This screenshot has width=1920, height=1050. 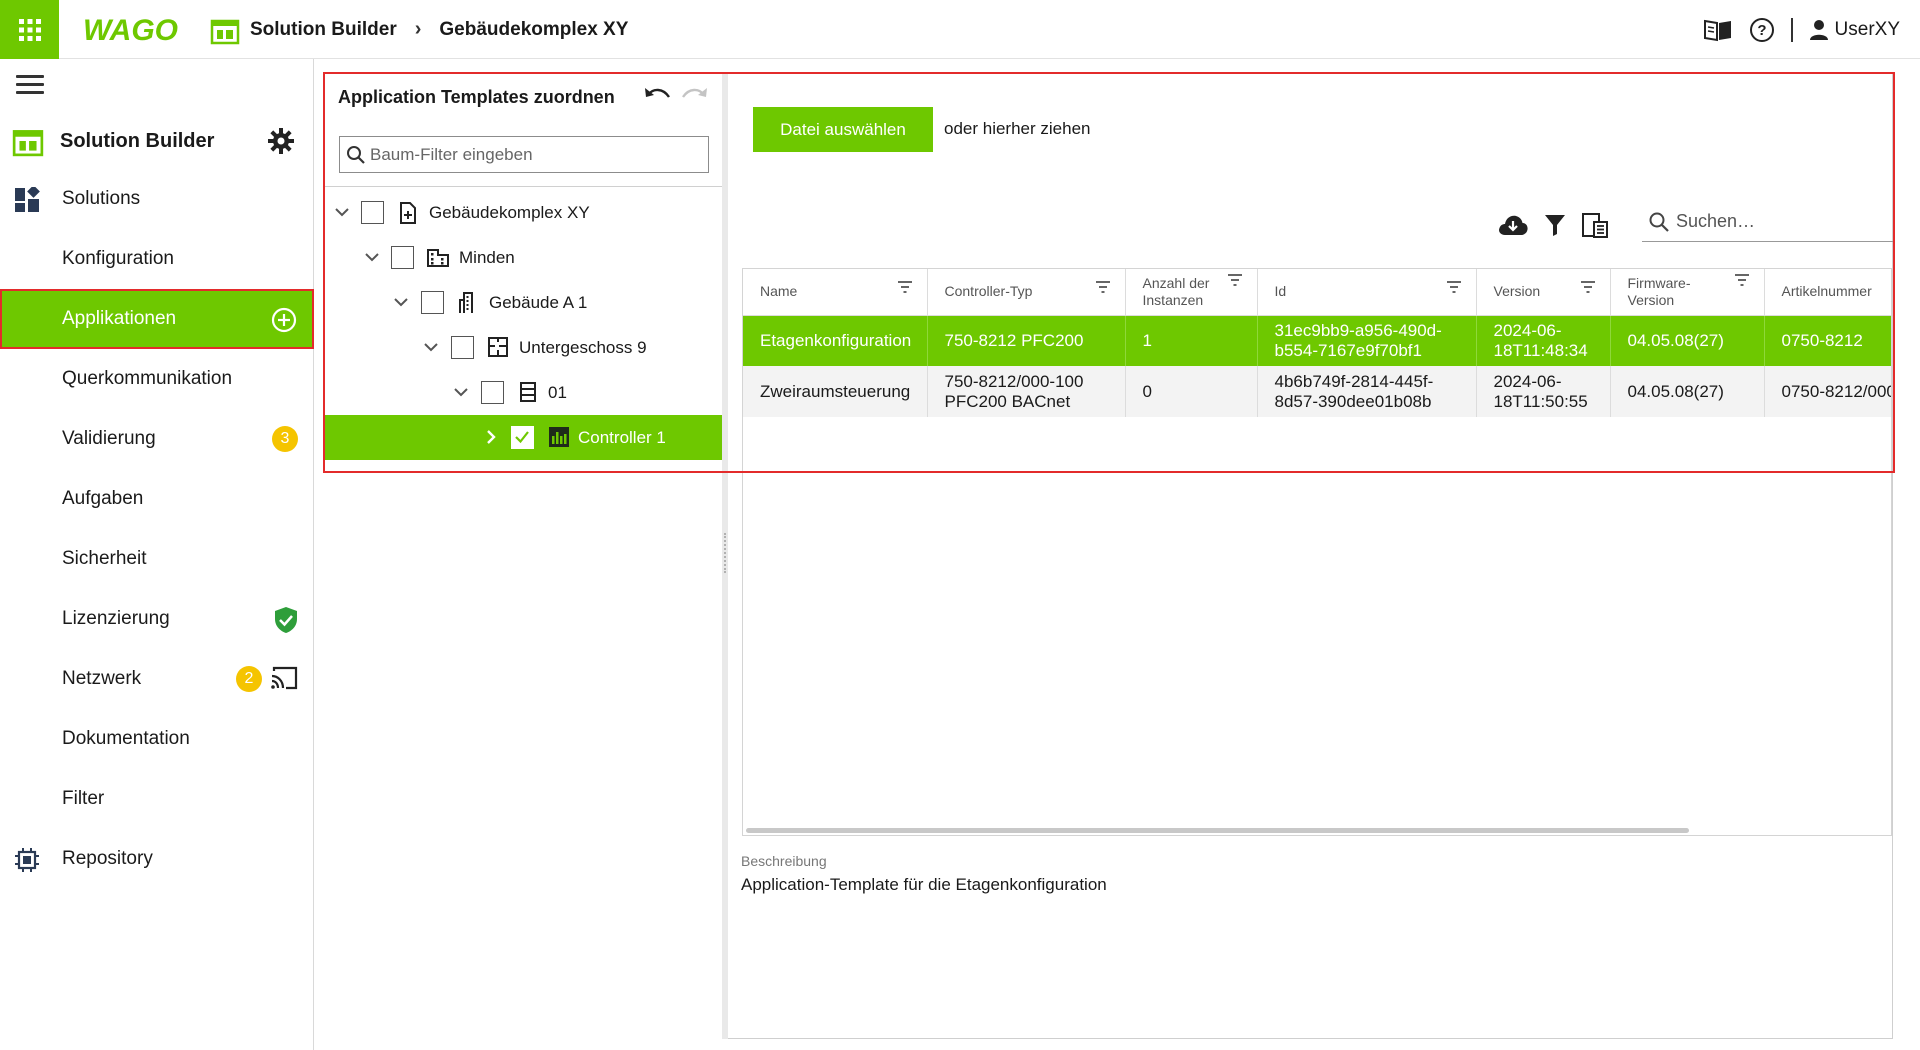 What do you see at coordinates (1801, 29) in the screenshot?
I see `header-actions: ? UserXY` at bounding box center [1801, 29].